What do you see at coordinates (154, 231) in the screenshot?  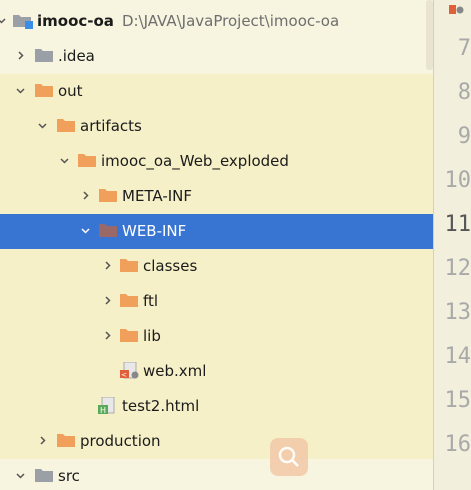 I see `tree-item-label: WEB-INF` at bounding box center [154, 231].